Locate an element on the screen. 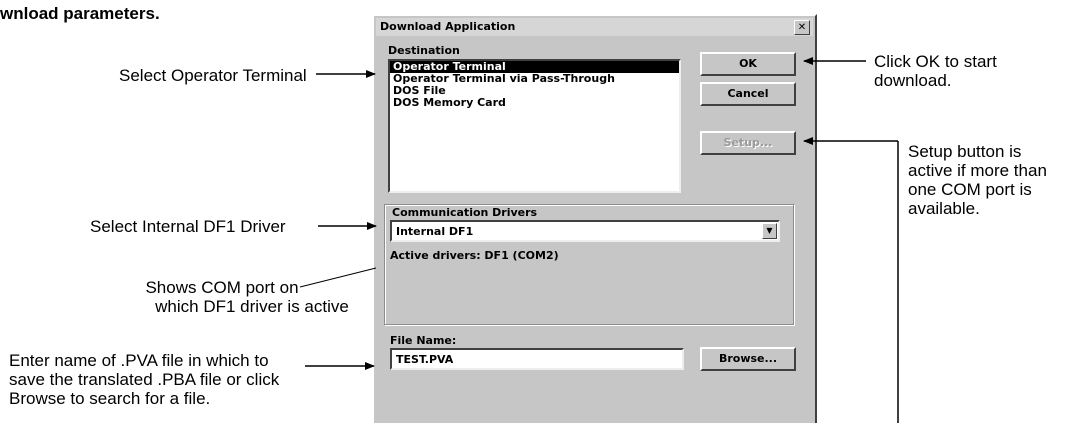 Image resolution: width=1075 pixels, height=423 pixels. line-com-port is located at coordinates (338, 277).